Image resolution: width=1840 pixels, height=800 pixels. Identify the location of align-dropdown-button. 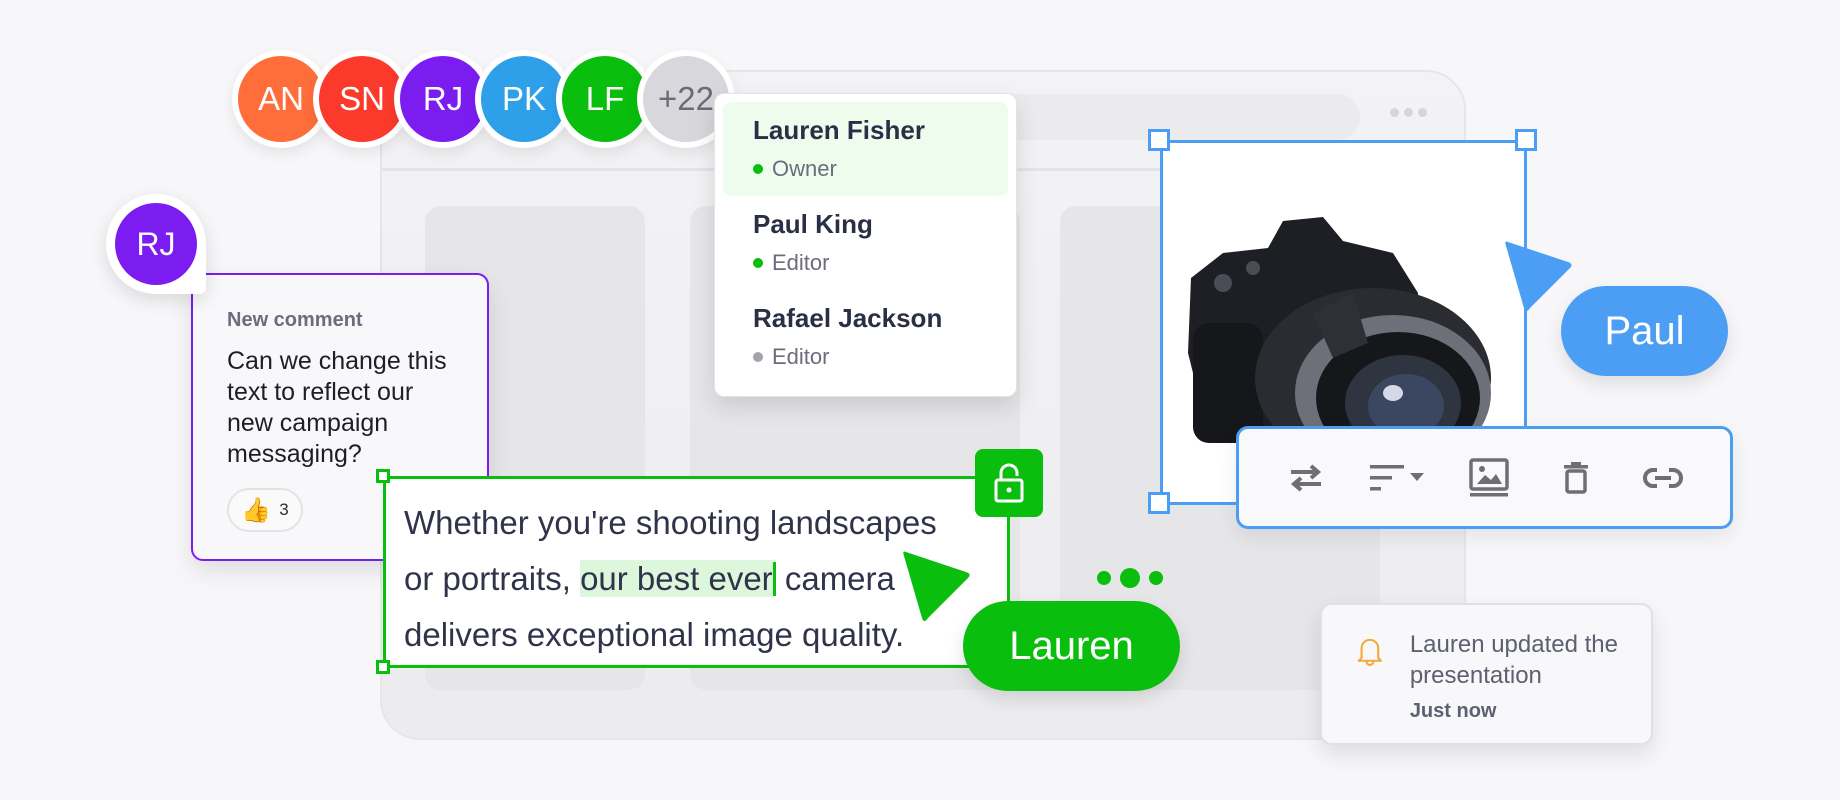
(1398, 478).